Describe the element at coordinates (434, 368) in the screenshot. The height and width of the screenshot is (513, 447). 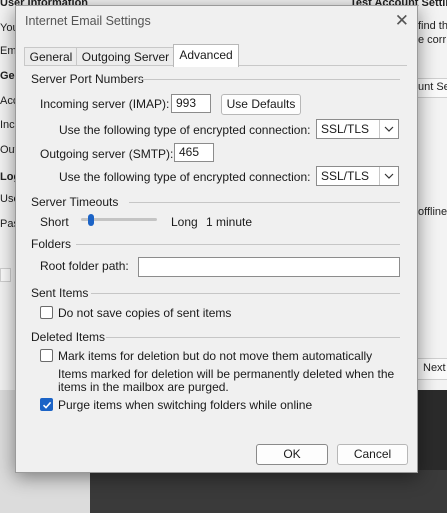
I see `bg-next-label: Next` at that location.